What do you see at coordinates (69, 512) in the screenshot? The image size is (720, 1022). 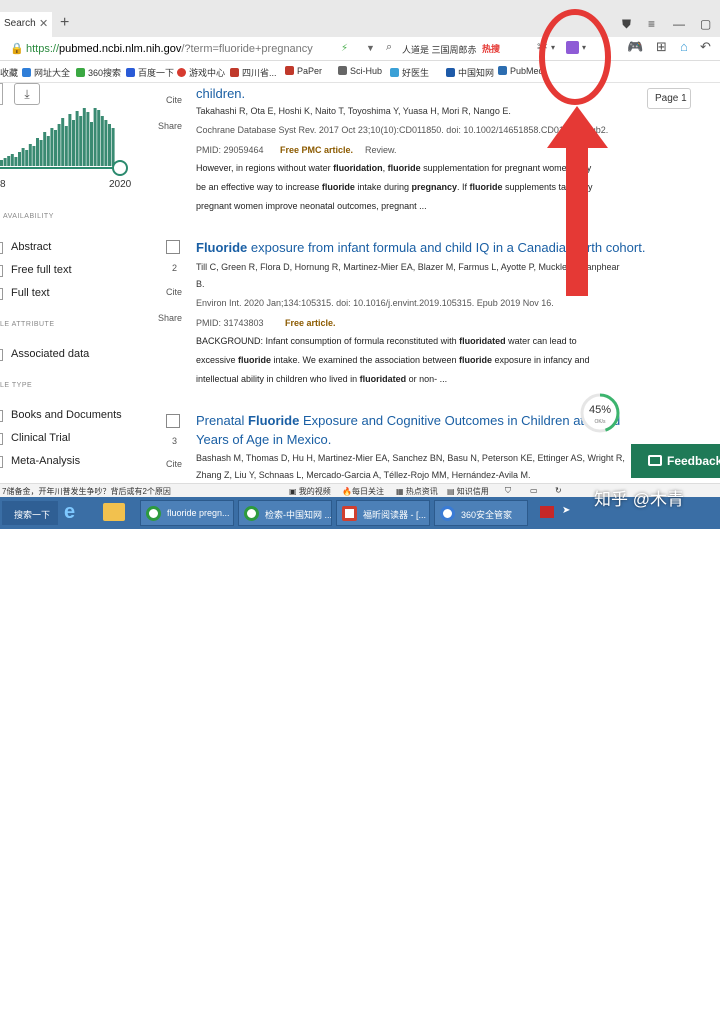 I see `ie-icon: e` at bounding box center [69, 512].